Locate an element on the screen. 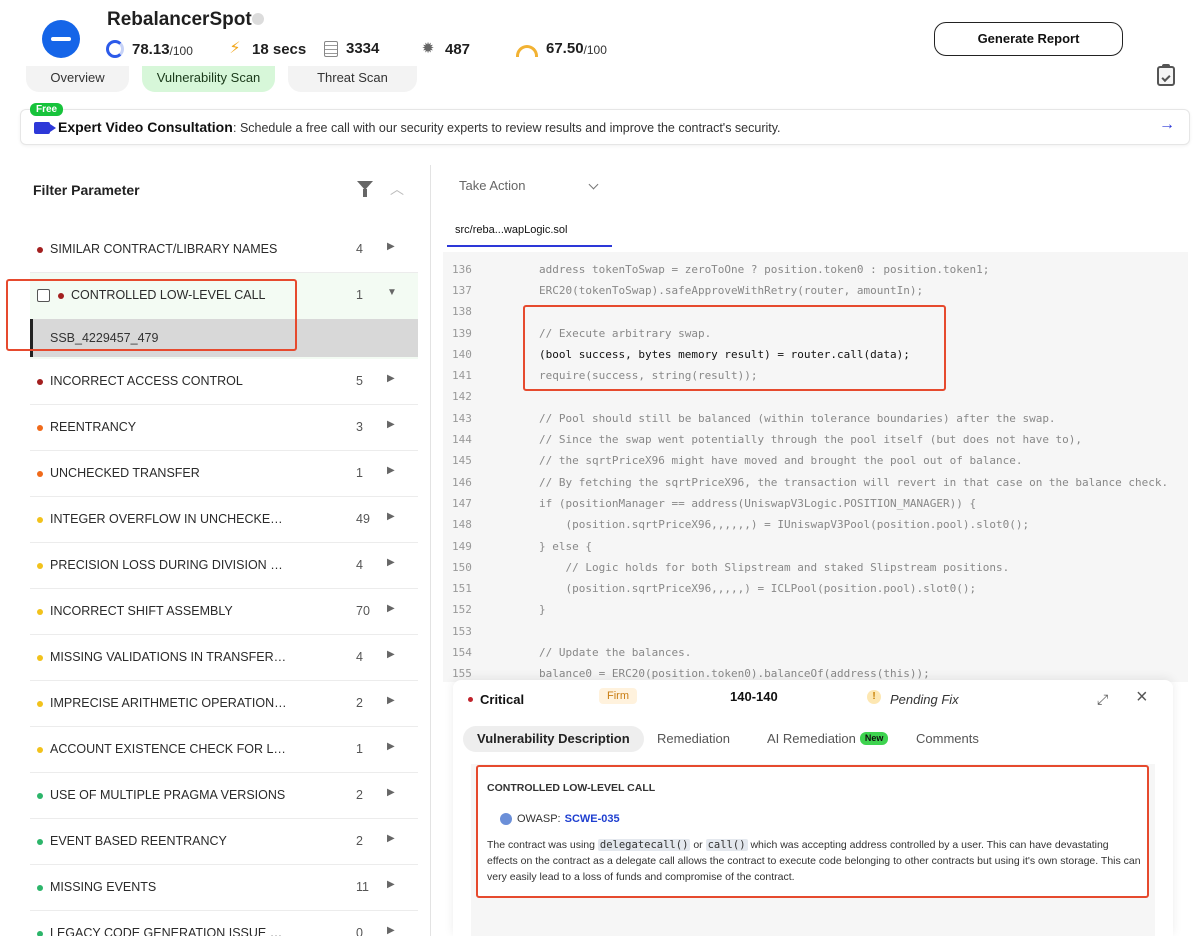  take-action-dropdown: Take Action is located at coordinates (528, 186).